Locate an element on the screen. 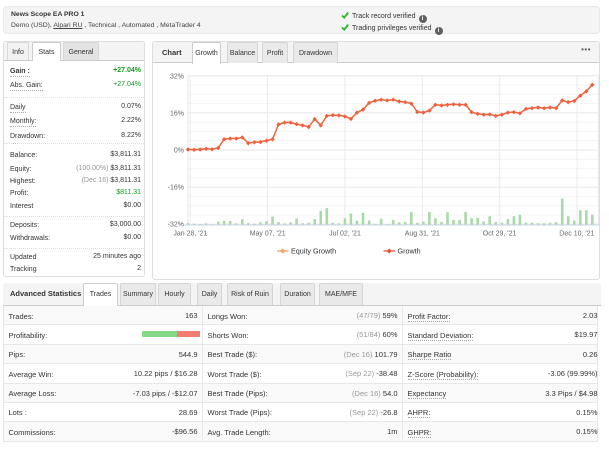  svg-text: Equity Growth is located at coordinates (313, 250).